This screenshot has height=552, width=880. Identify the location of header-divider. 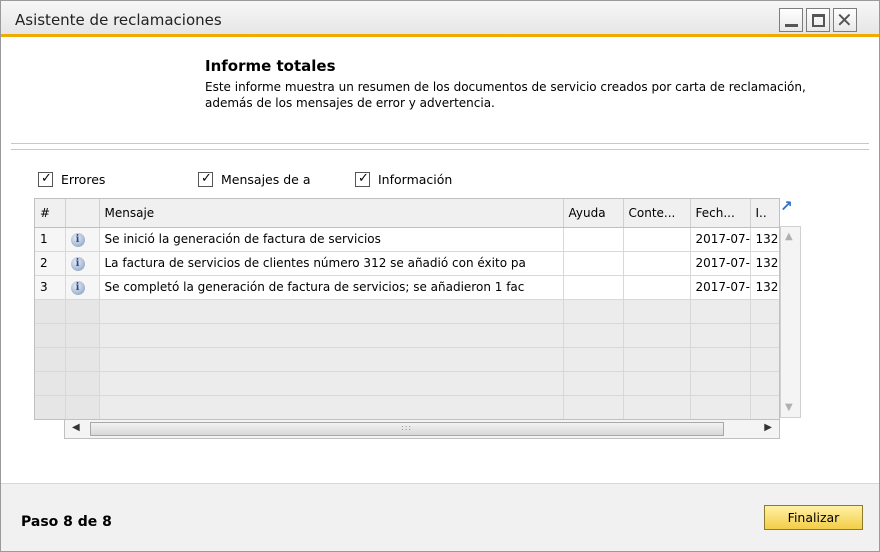
(440, 143).